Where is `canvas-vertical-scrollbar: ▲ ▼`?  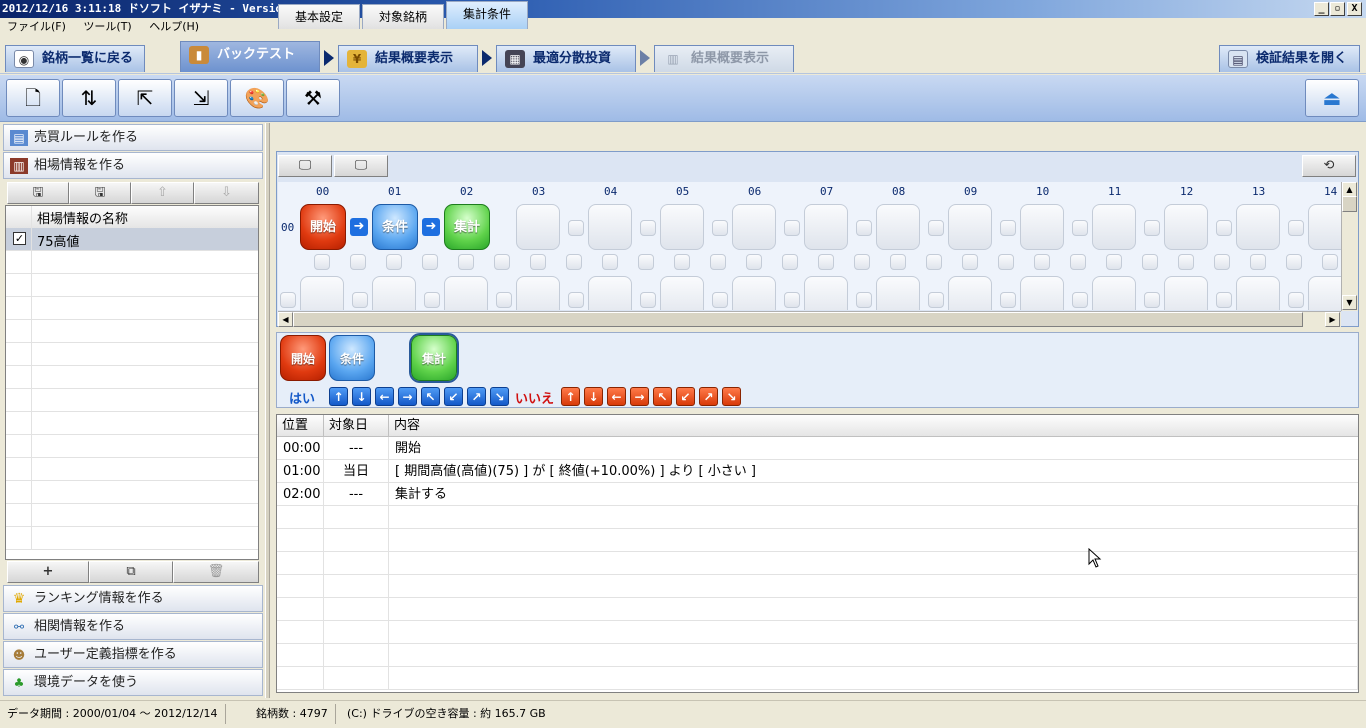 canvas-vertical-scrollbar: ▲ ▼ is located at coordinates (1349, 246).